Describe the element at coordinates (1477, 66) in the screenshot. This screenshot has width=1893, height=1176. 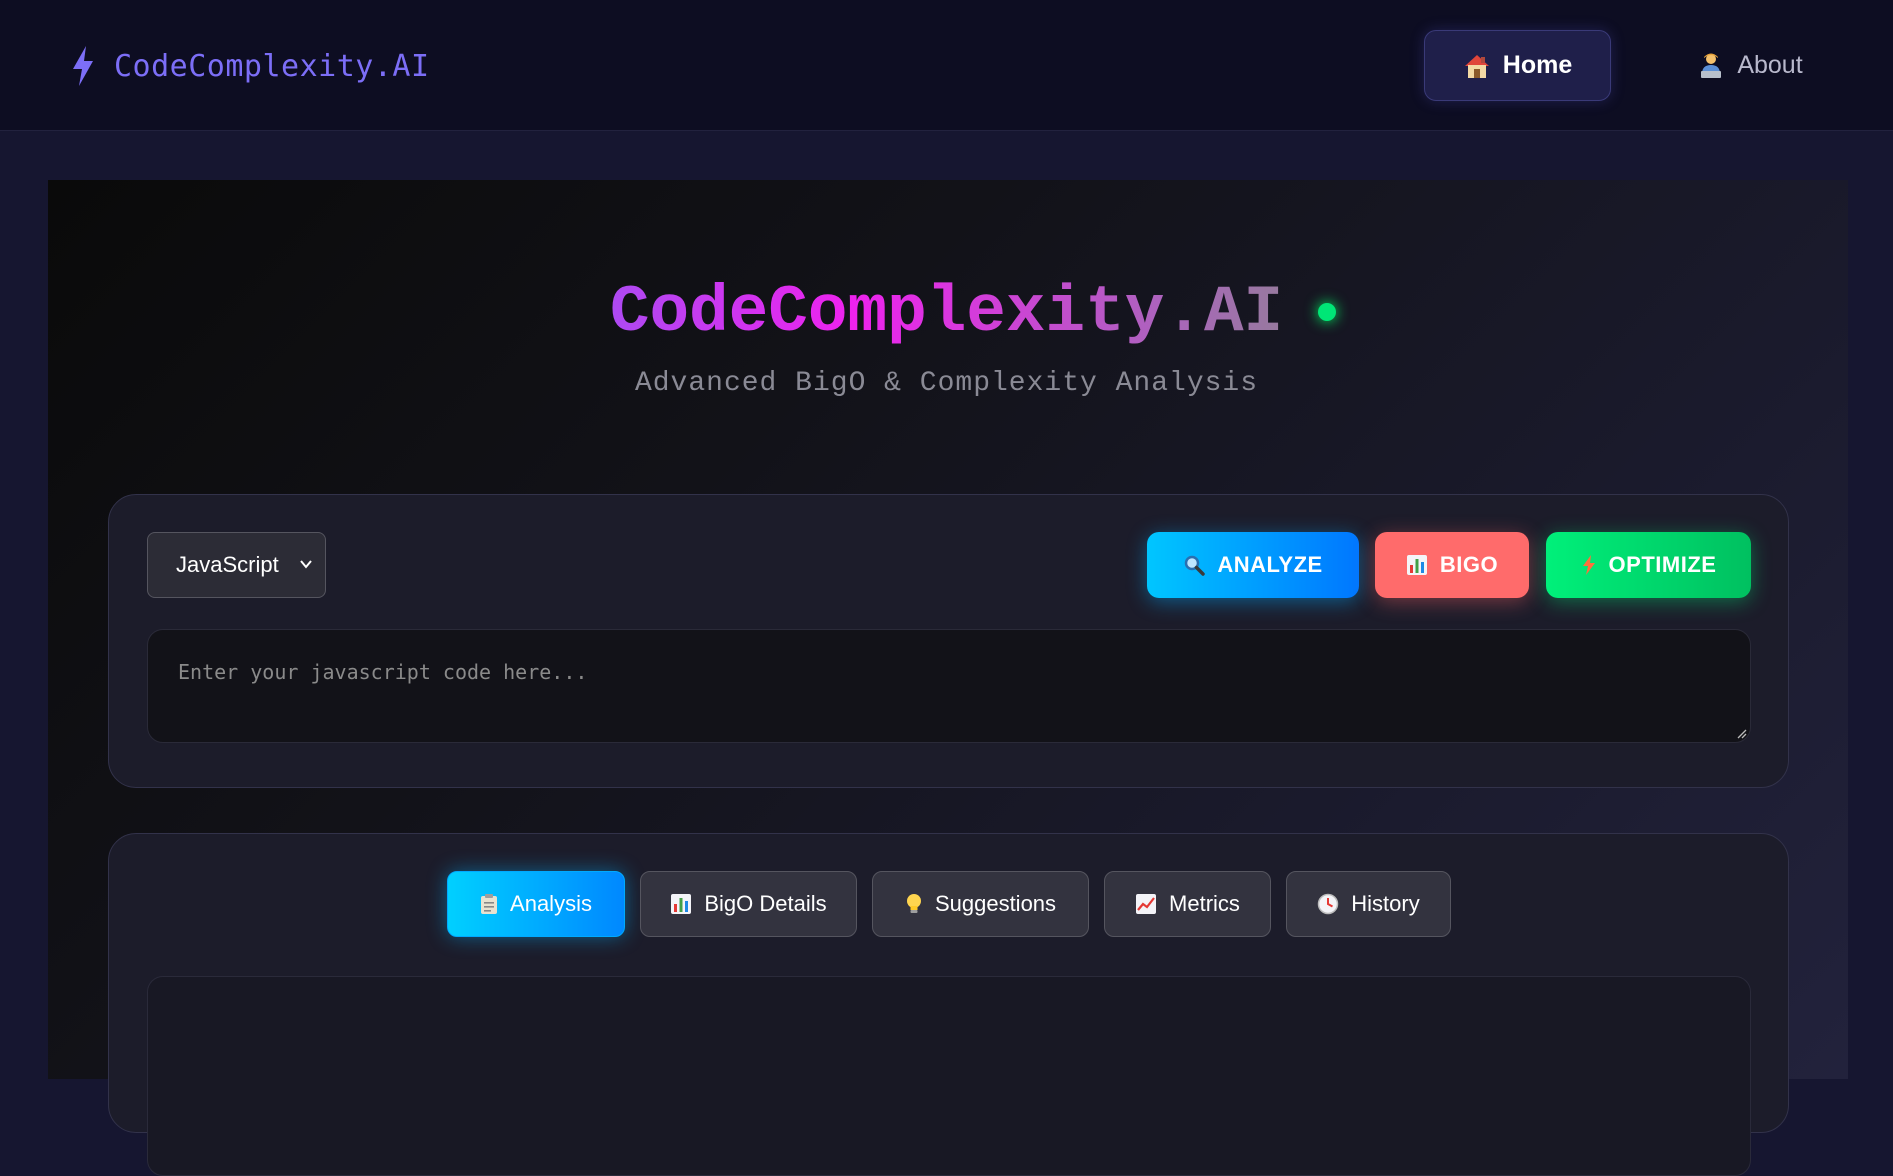
I see `house-icon` at that location.